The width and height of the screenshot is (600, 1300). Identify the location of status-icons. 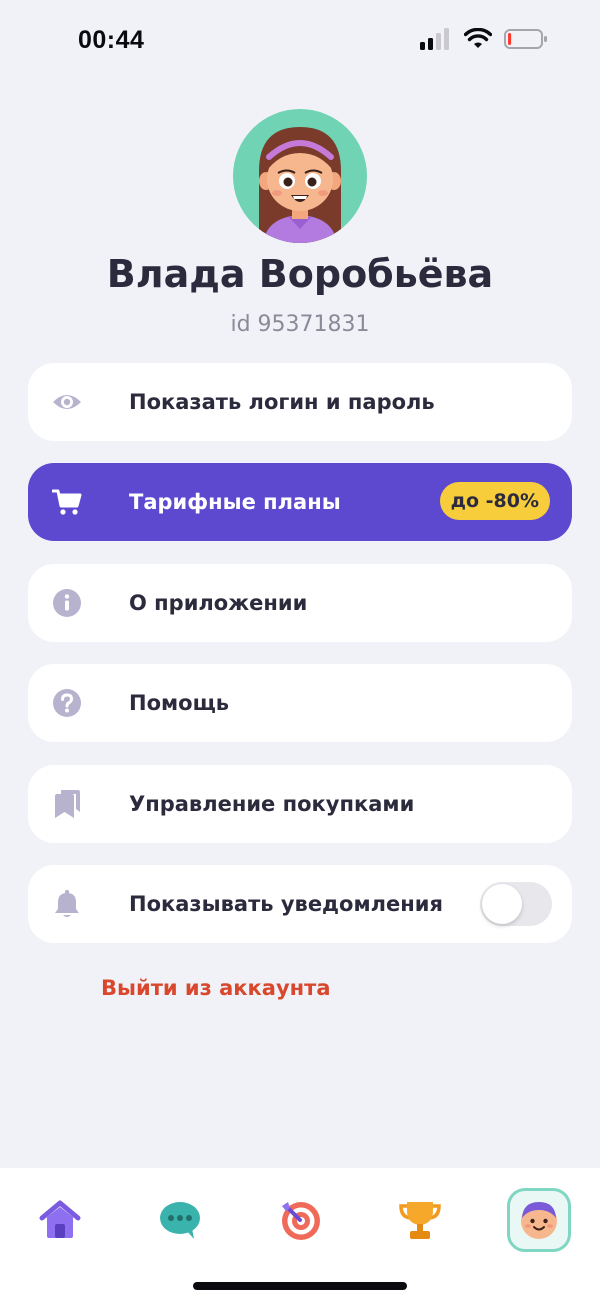
(484, 39).